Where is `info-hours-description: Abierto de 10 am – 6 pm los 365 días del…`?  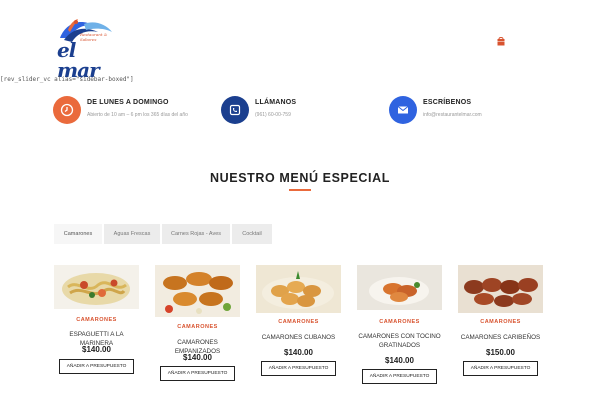 info-hours-description: Abierto de 10 am – 6 pm los 365 días del… is located at coordinates (137, 115).